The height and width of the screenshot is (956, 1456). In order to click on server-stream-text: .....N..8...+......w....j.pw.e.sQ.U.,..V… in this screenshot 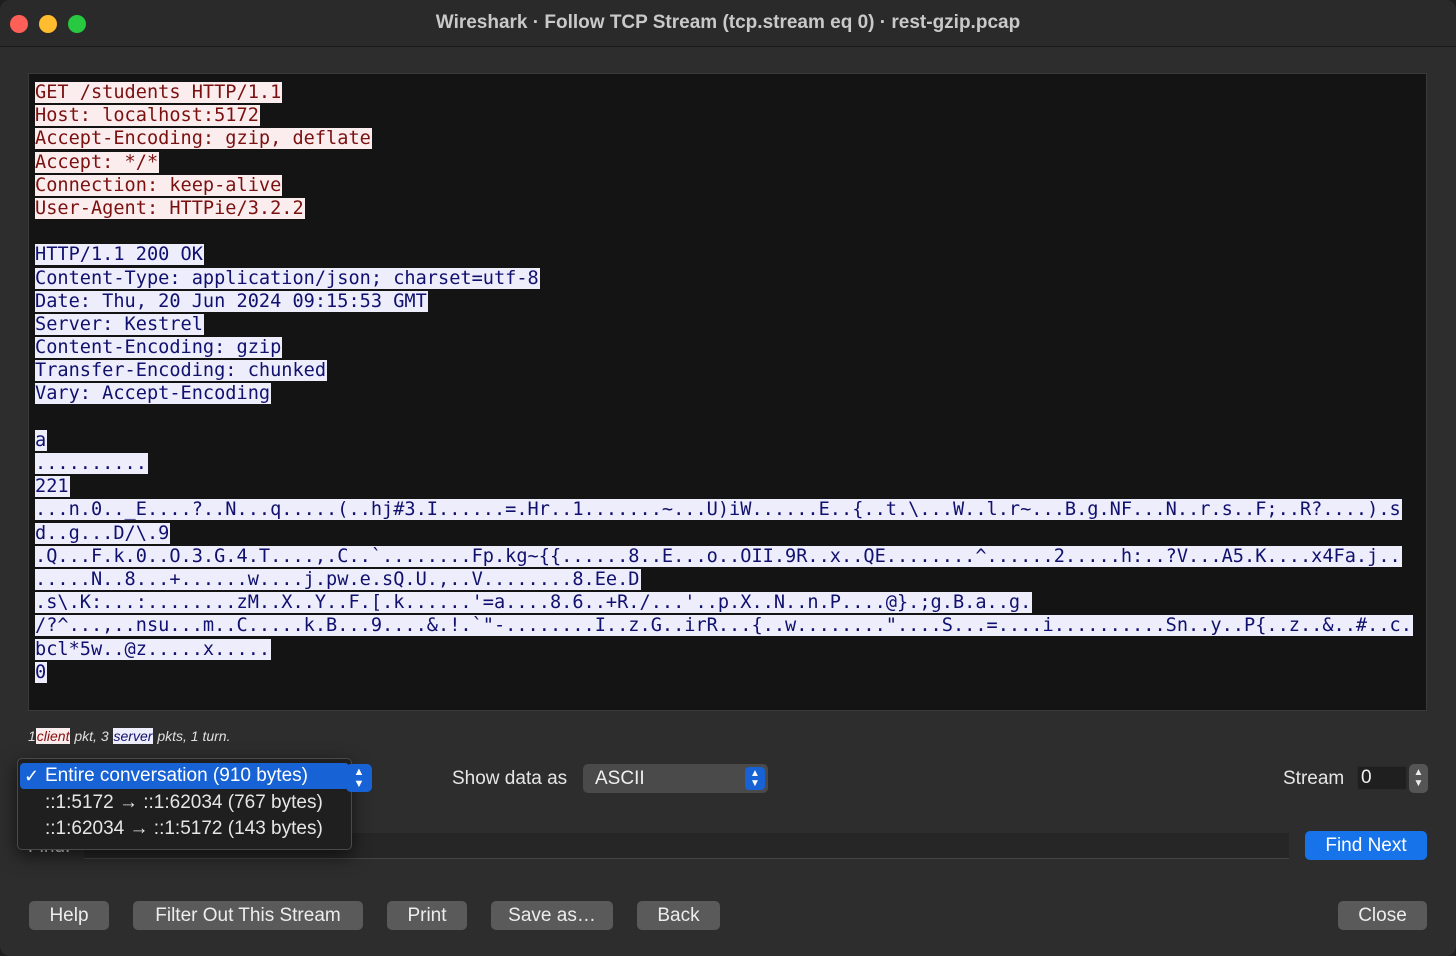, I will do `click(338, 579)`.